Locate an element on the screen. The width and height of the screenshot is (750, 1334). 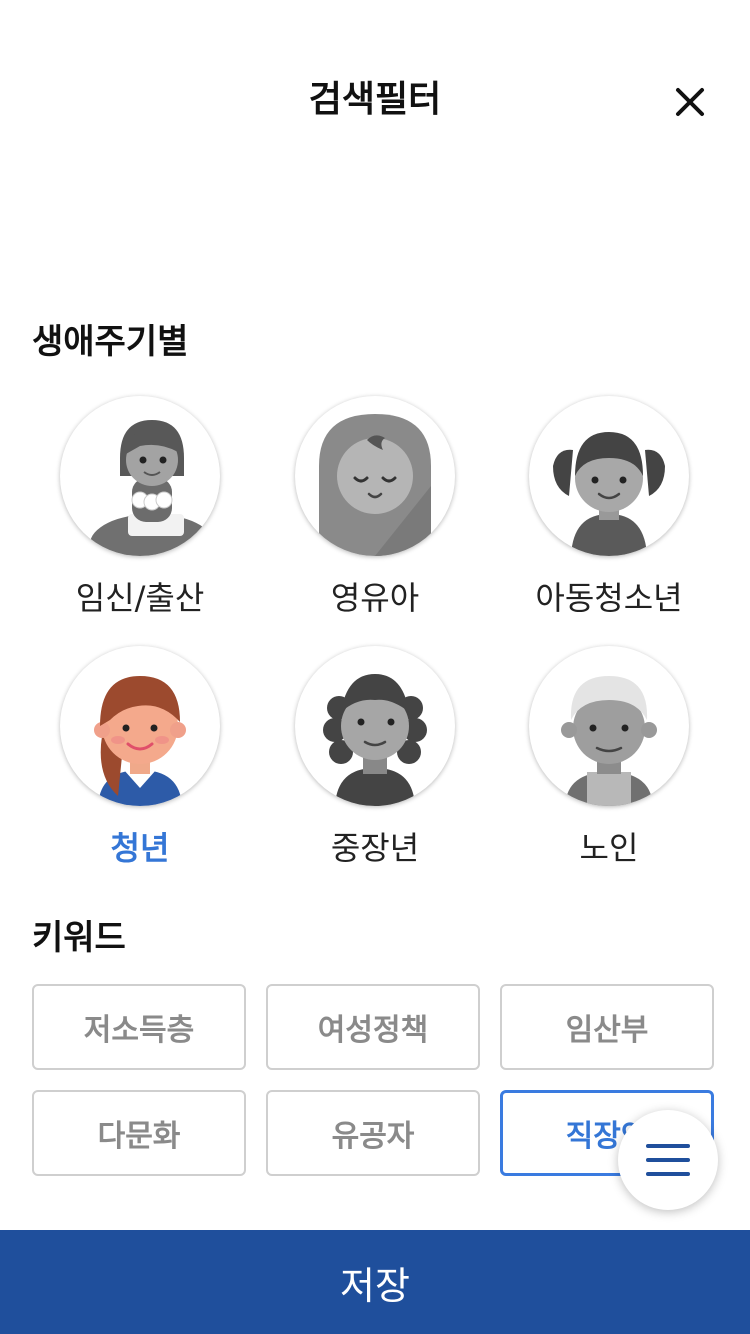
keyword-section-title: 키워드 is located at coordinates (79, 938).